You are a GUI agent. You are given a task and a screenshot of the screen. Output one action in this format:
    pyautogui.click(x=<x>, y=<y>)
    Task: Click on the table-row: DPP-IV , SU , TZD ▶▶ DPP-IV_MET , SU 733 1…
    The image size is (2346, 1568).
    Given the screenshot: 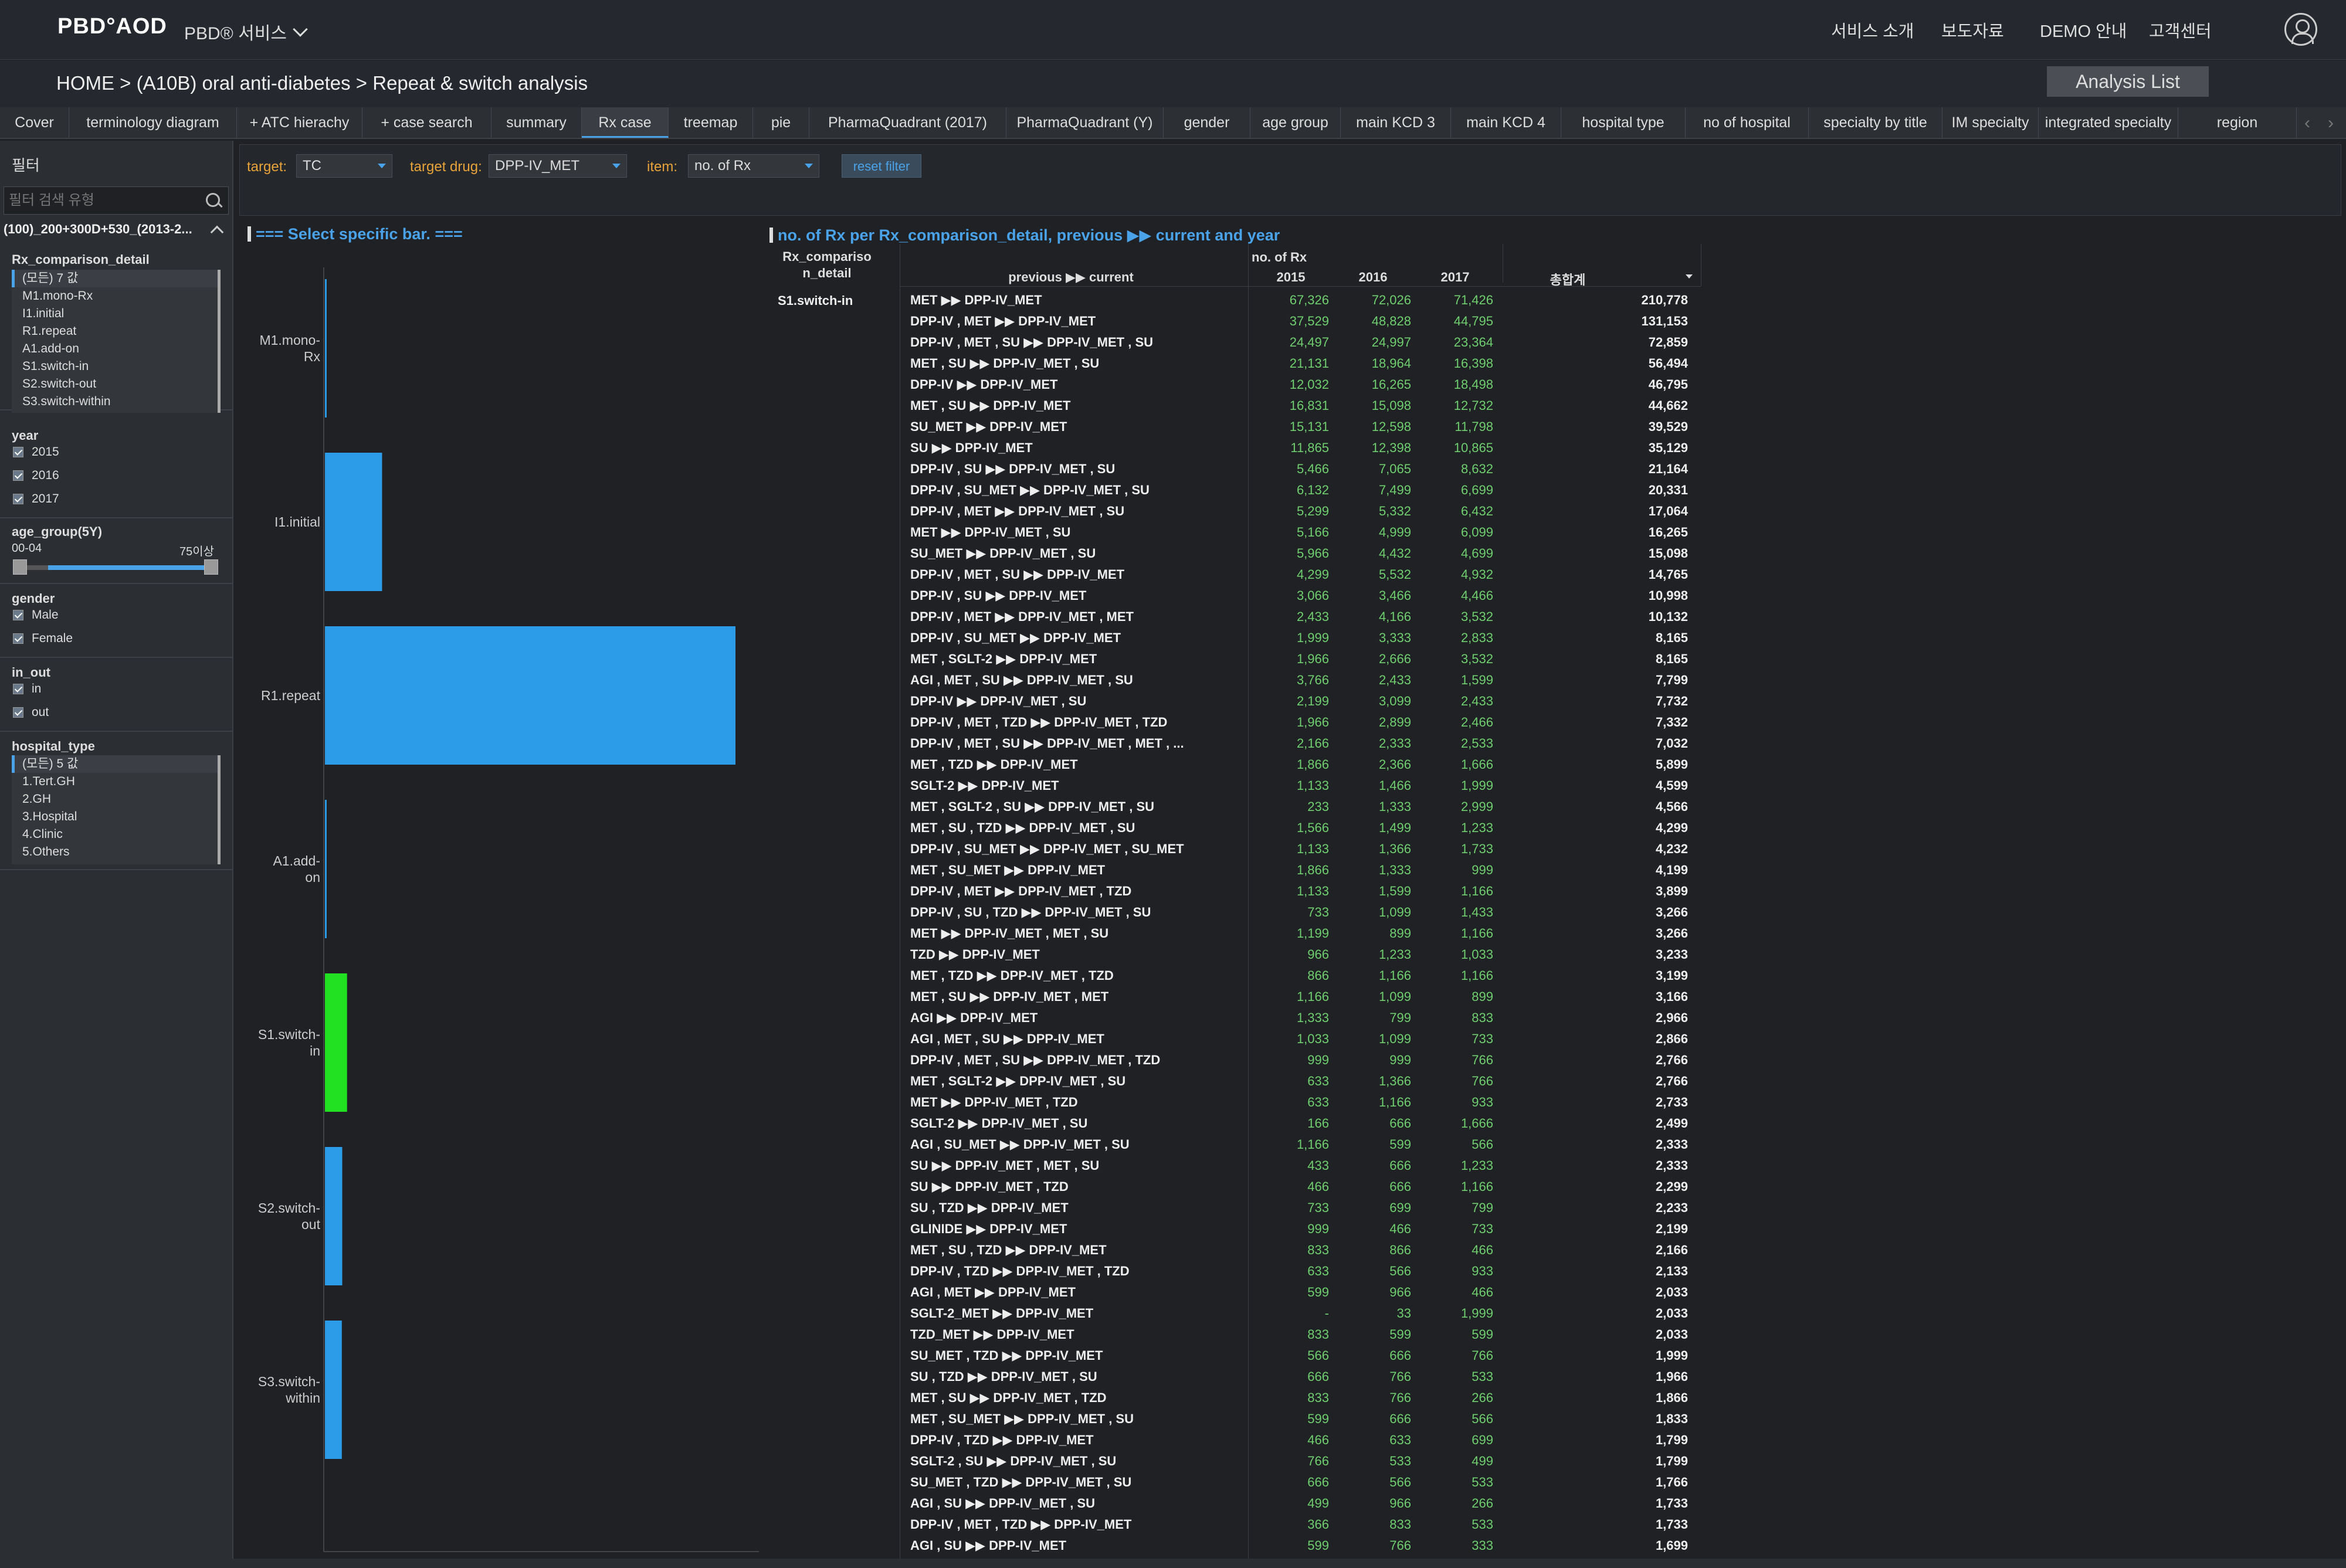 What is the action you would take?
    pyautogui.click(x=1556, y=912)
    